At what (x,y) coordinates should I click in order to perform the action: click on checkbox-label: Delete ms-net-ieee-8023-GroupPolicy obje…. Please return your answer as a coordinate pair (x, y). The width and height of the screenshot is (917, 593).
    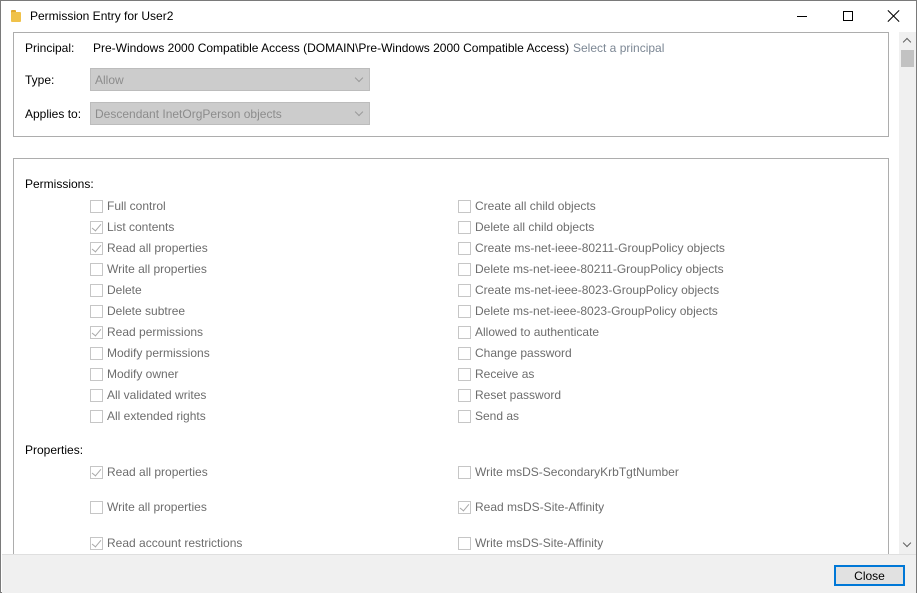
    Looking at the image, I should click on (596, 311).